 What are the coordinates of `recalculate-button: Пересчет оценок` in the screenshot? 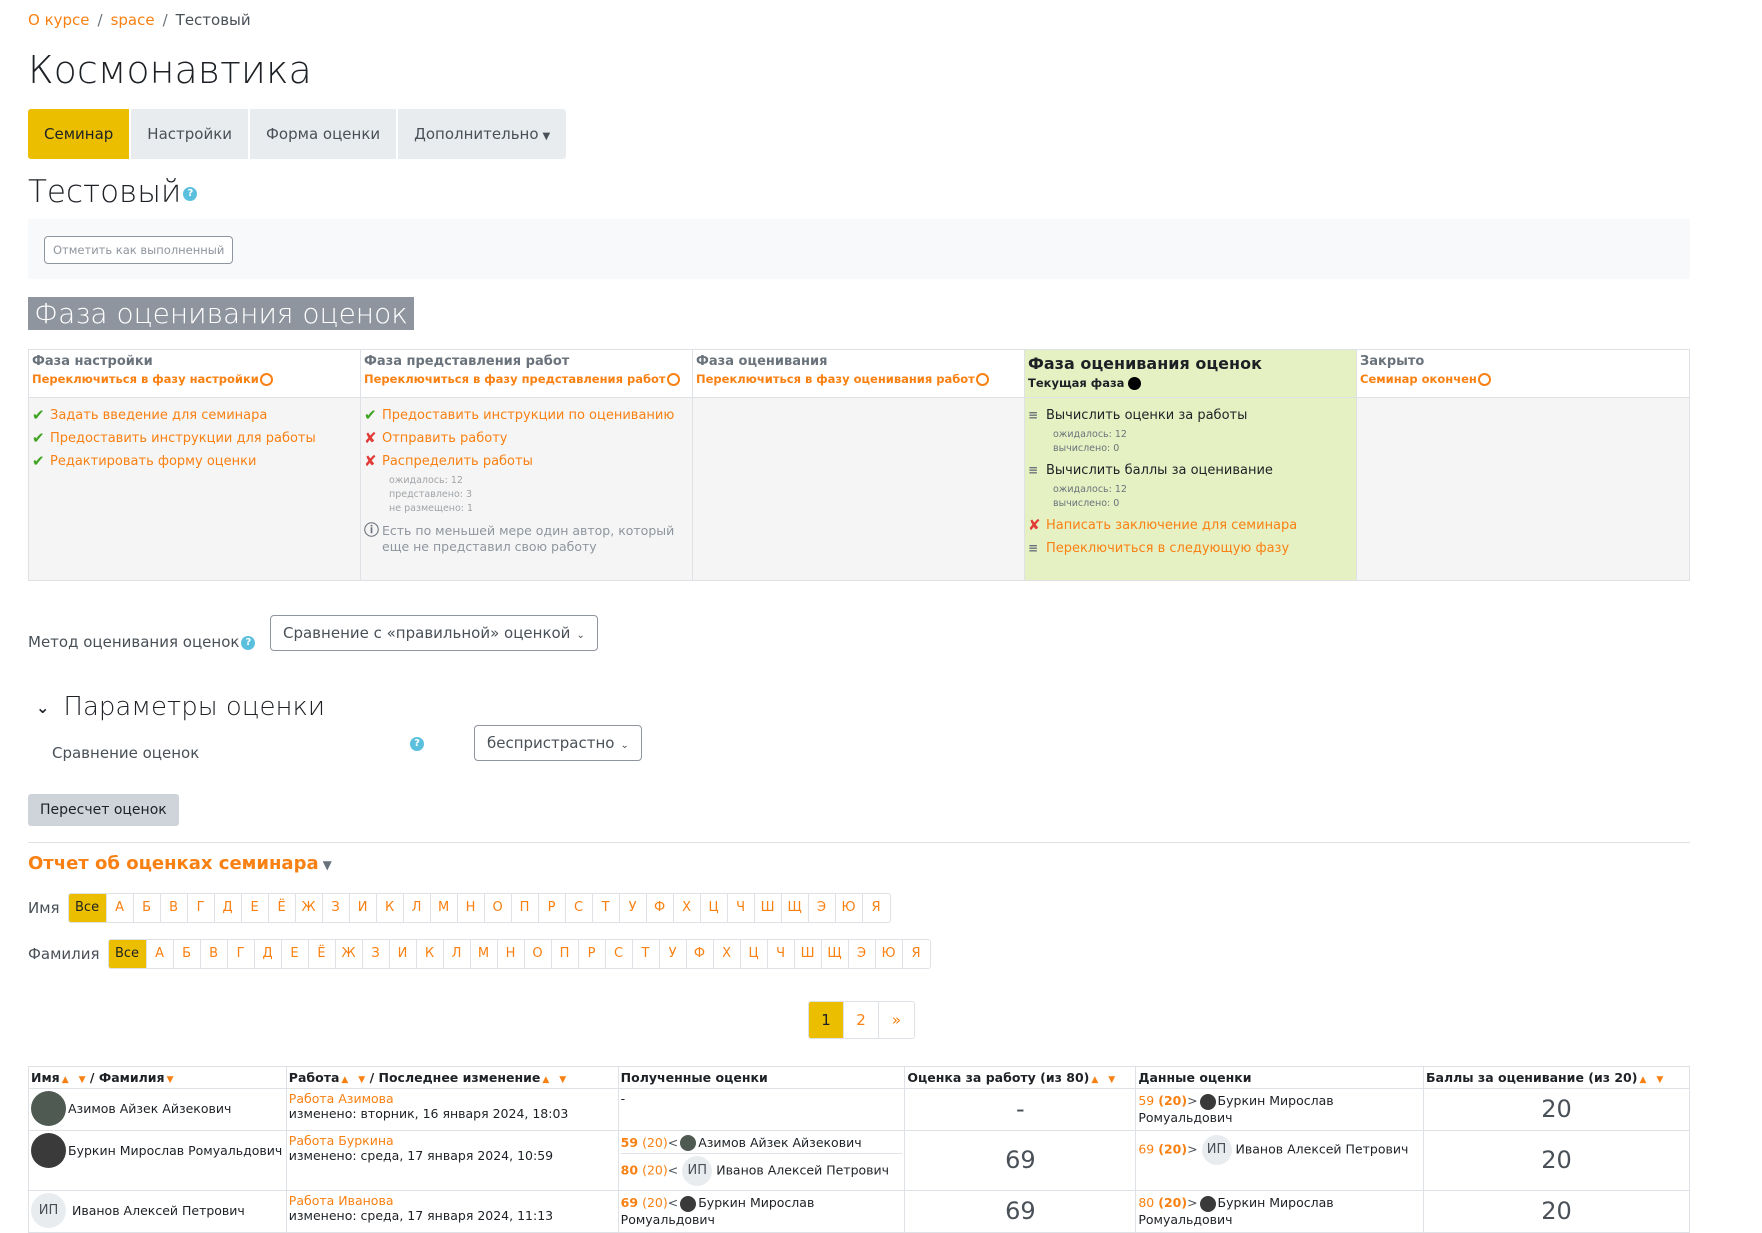 It's located at (103, 810).